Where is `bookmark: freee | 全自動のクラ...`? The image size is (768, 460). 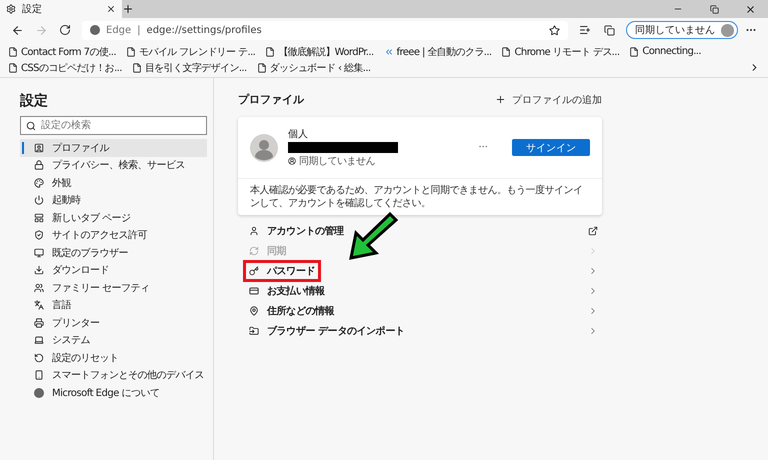
bookmark: freee | 全自動のクラ... is located at coordinates (438, 51).